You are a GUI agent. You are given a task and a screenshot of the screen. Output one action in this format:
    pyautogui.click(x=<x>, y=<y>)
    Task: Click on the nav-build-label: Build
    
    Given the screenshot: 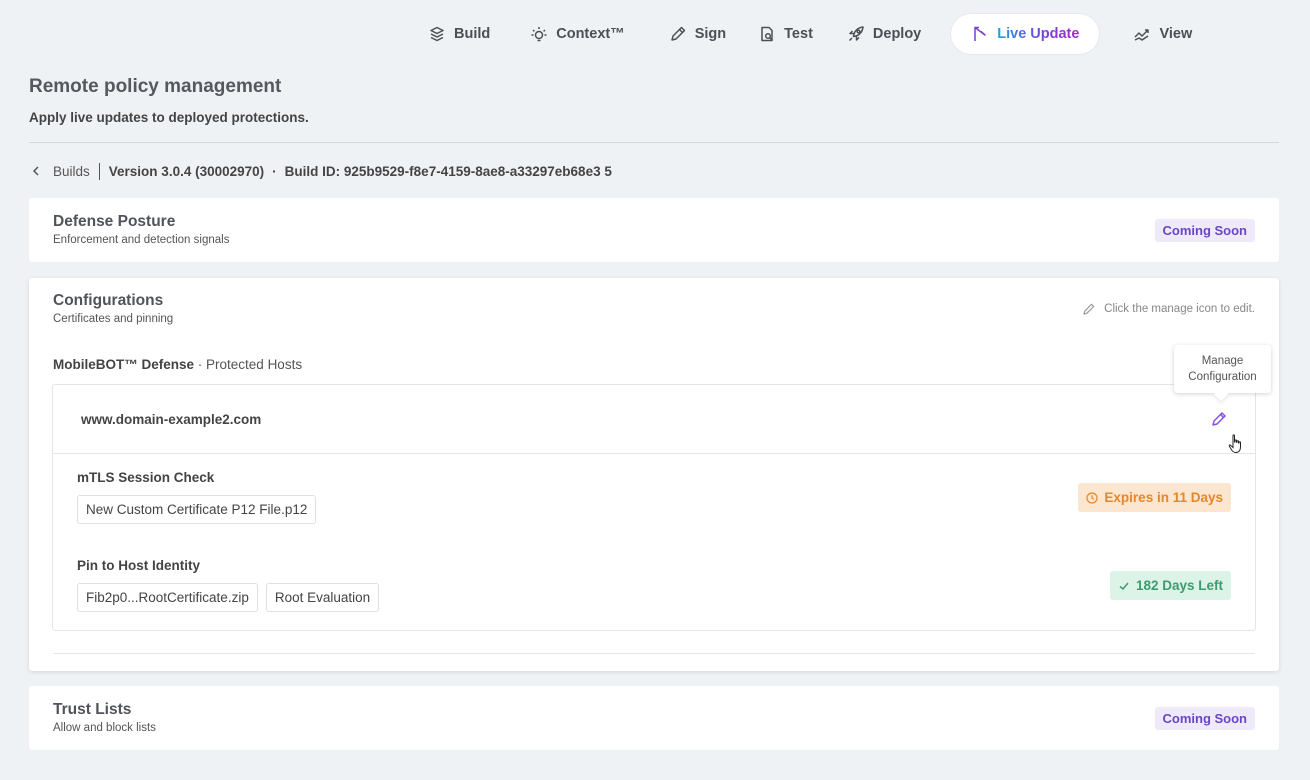 What is the action you would take?
    pyautogui.click(x=472, y=34)
    